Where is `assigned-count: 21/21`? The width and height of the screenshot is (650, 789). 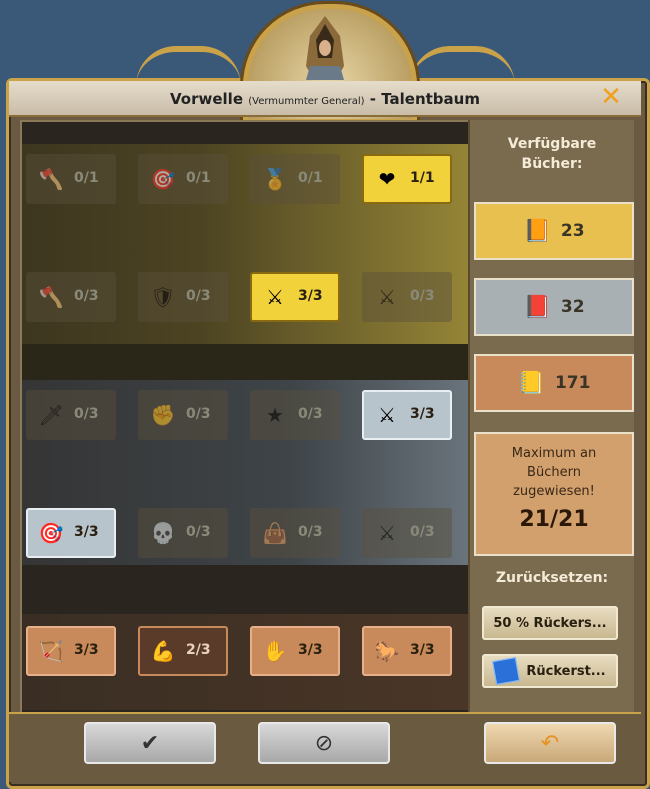
assigned-count: 21/21 is located at coordinates (554, 519).